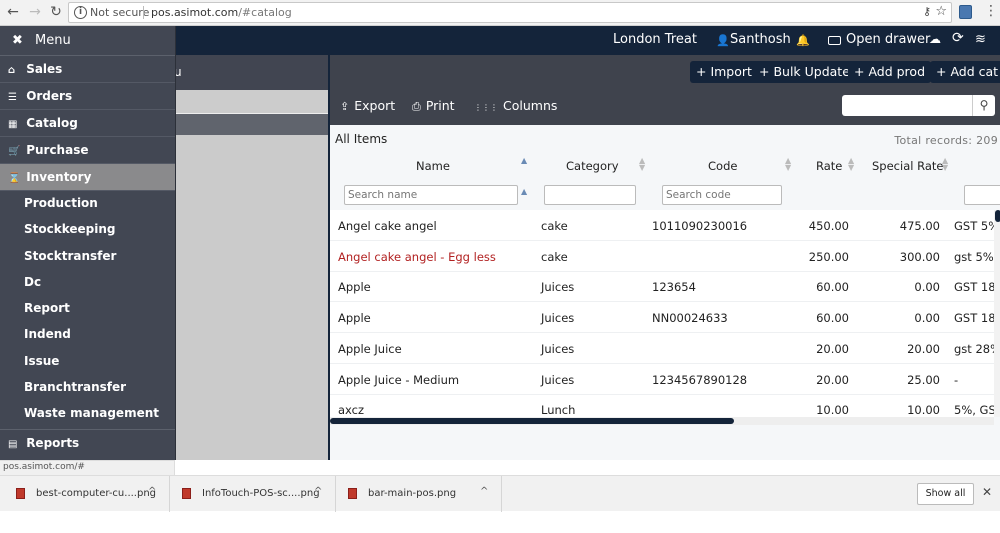 The image size is (1000, 533). I want to click on forward-icon: →, so click(35, 12).